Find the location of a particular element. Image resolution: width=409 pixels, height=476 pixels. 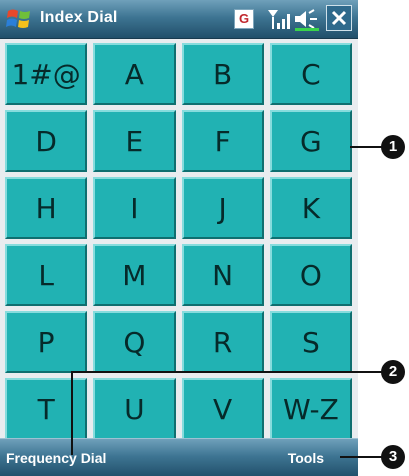

key-q: Q is located at coordinates (134, 342).